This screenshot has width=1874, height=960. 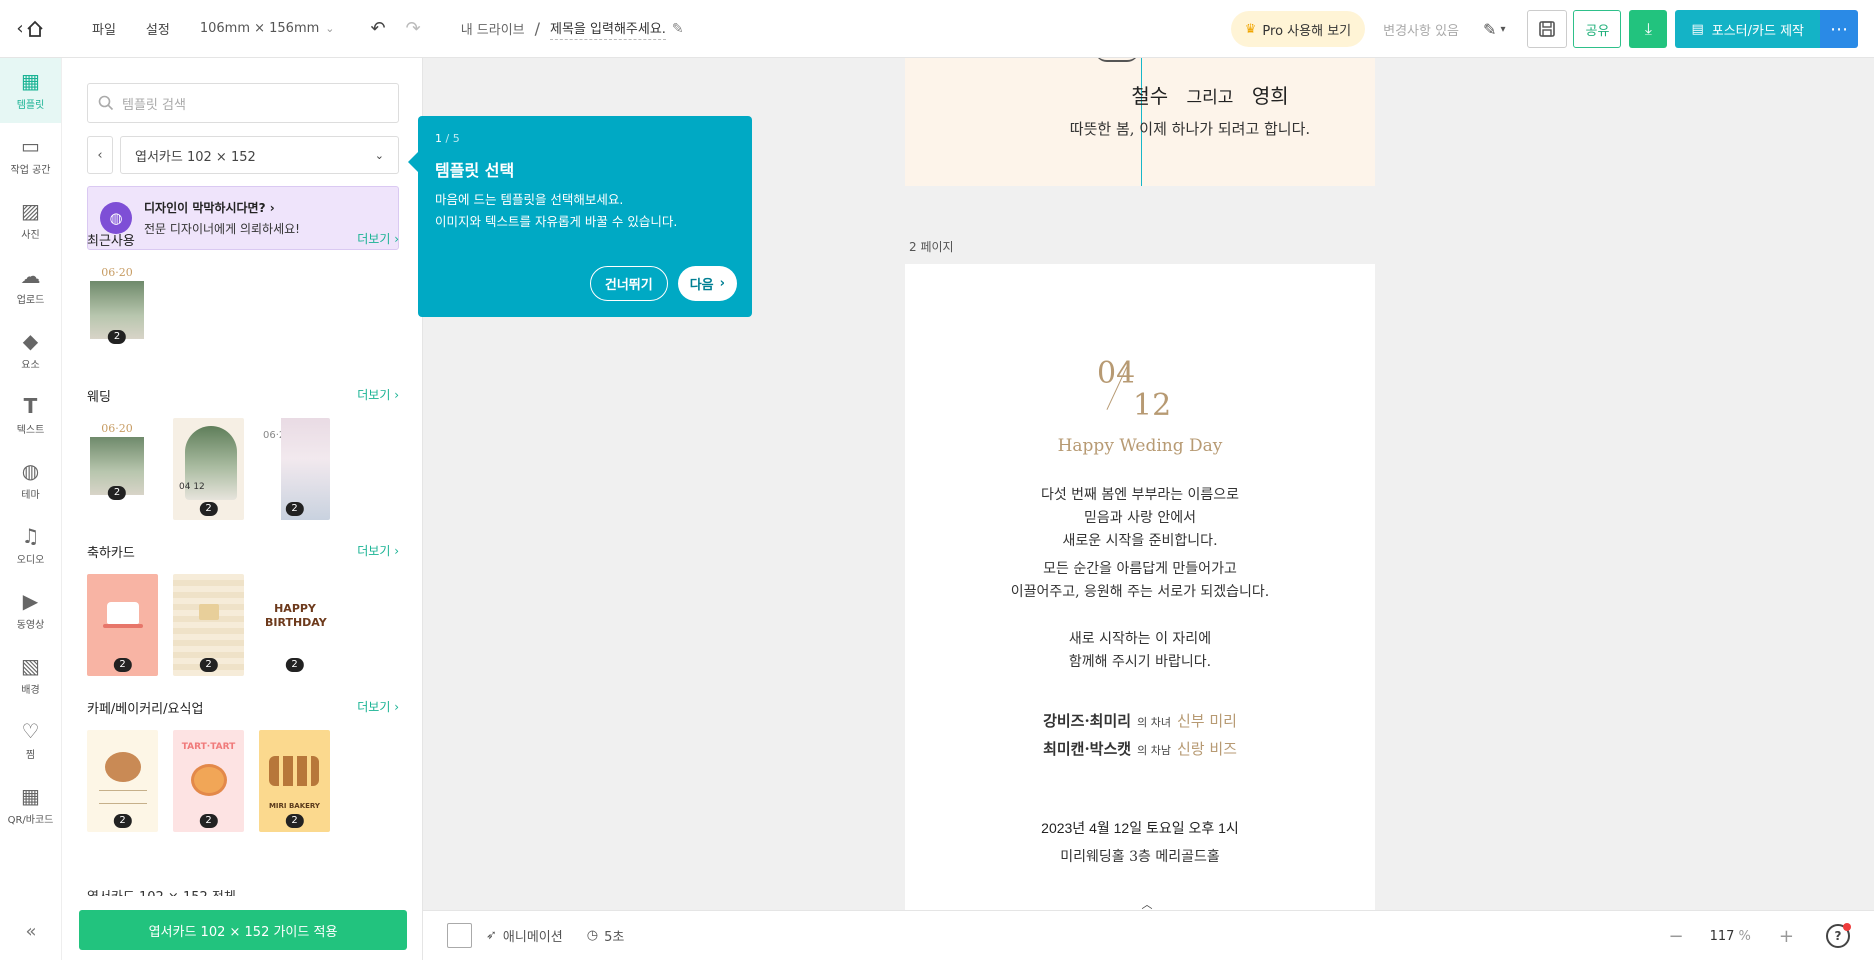 I want to click on rail-label: 테마, so click(x=30, y=495).